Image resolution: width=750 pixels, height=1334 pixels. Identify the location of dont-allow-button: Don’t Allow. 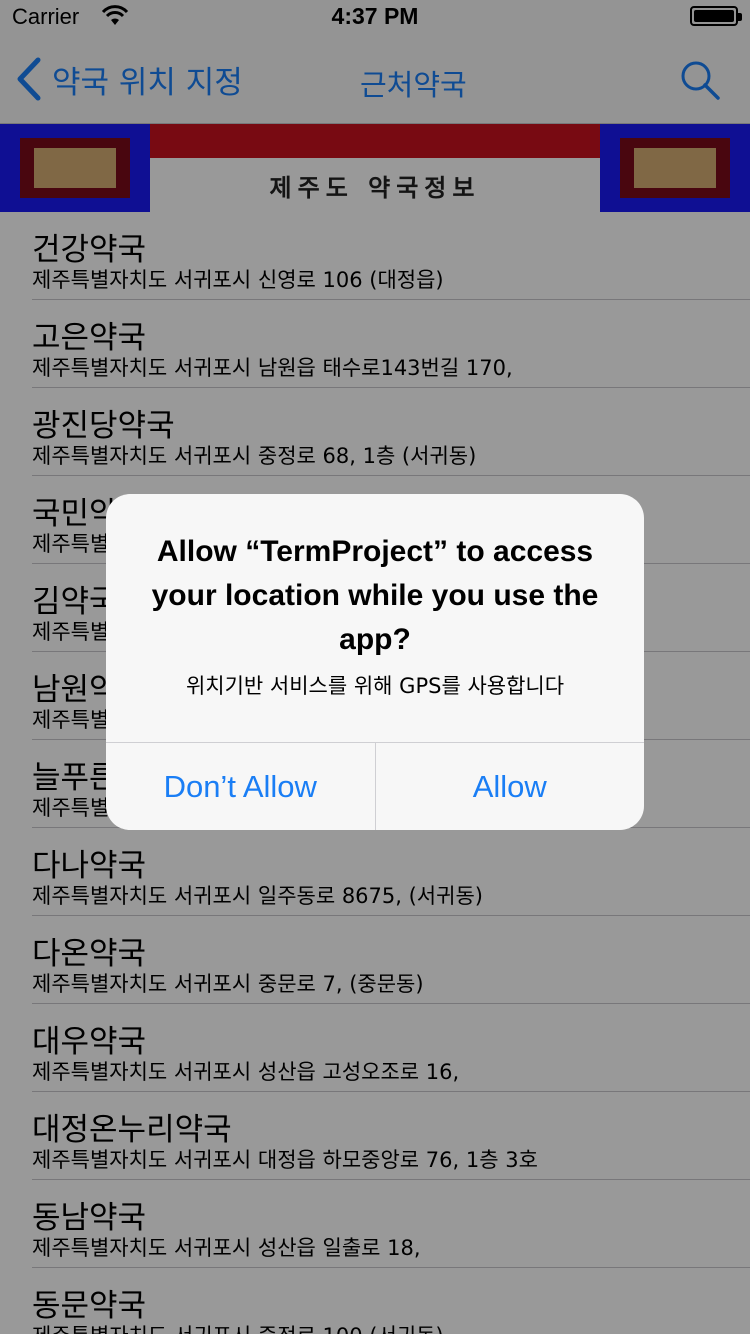
(241, 786).